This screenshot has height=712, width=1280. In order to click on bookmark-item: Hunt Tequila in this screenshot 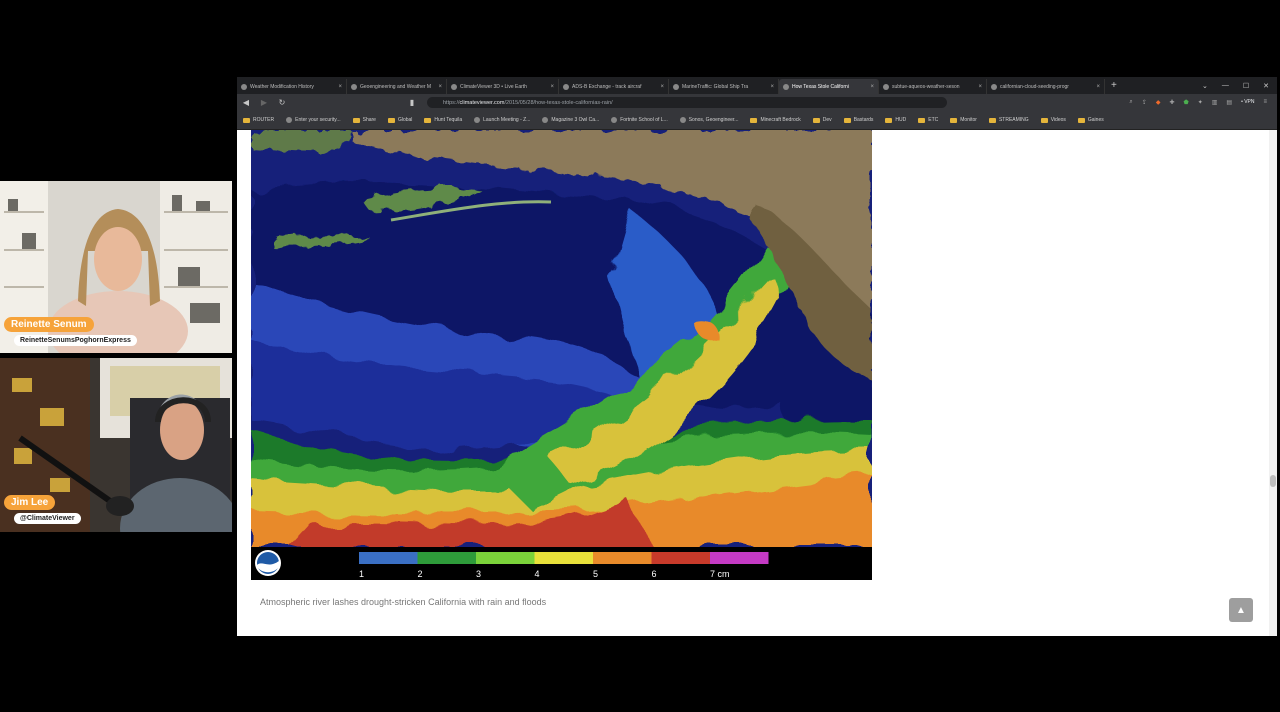, I will do `click(443, 120)`.